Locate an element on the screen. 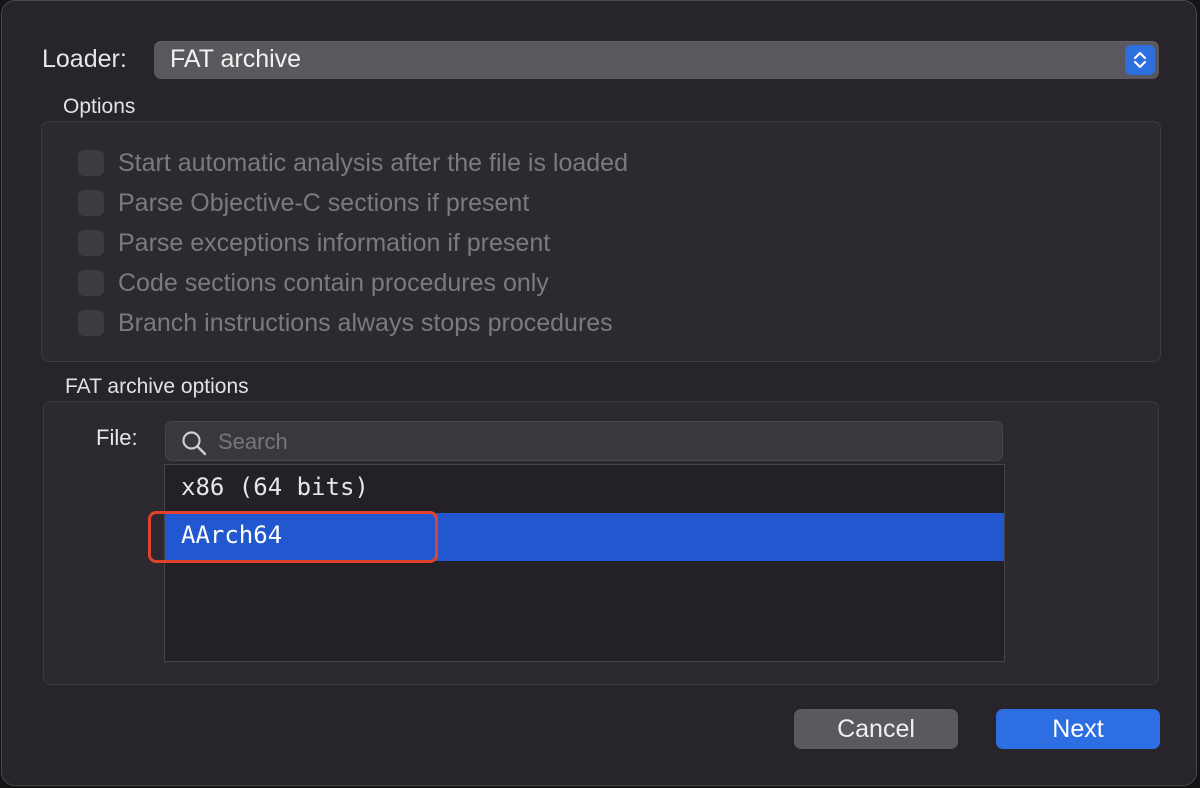 This screenshot has width=1200, height=788. option-label: Parse Objective-C sections if present is located at coordinates (324, 203).